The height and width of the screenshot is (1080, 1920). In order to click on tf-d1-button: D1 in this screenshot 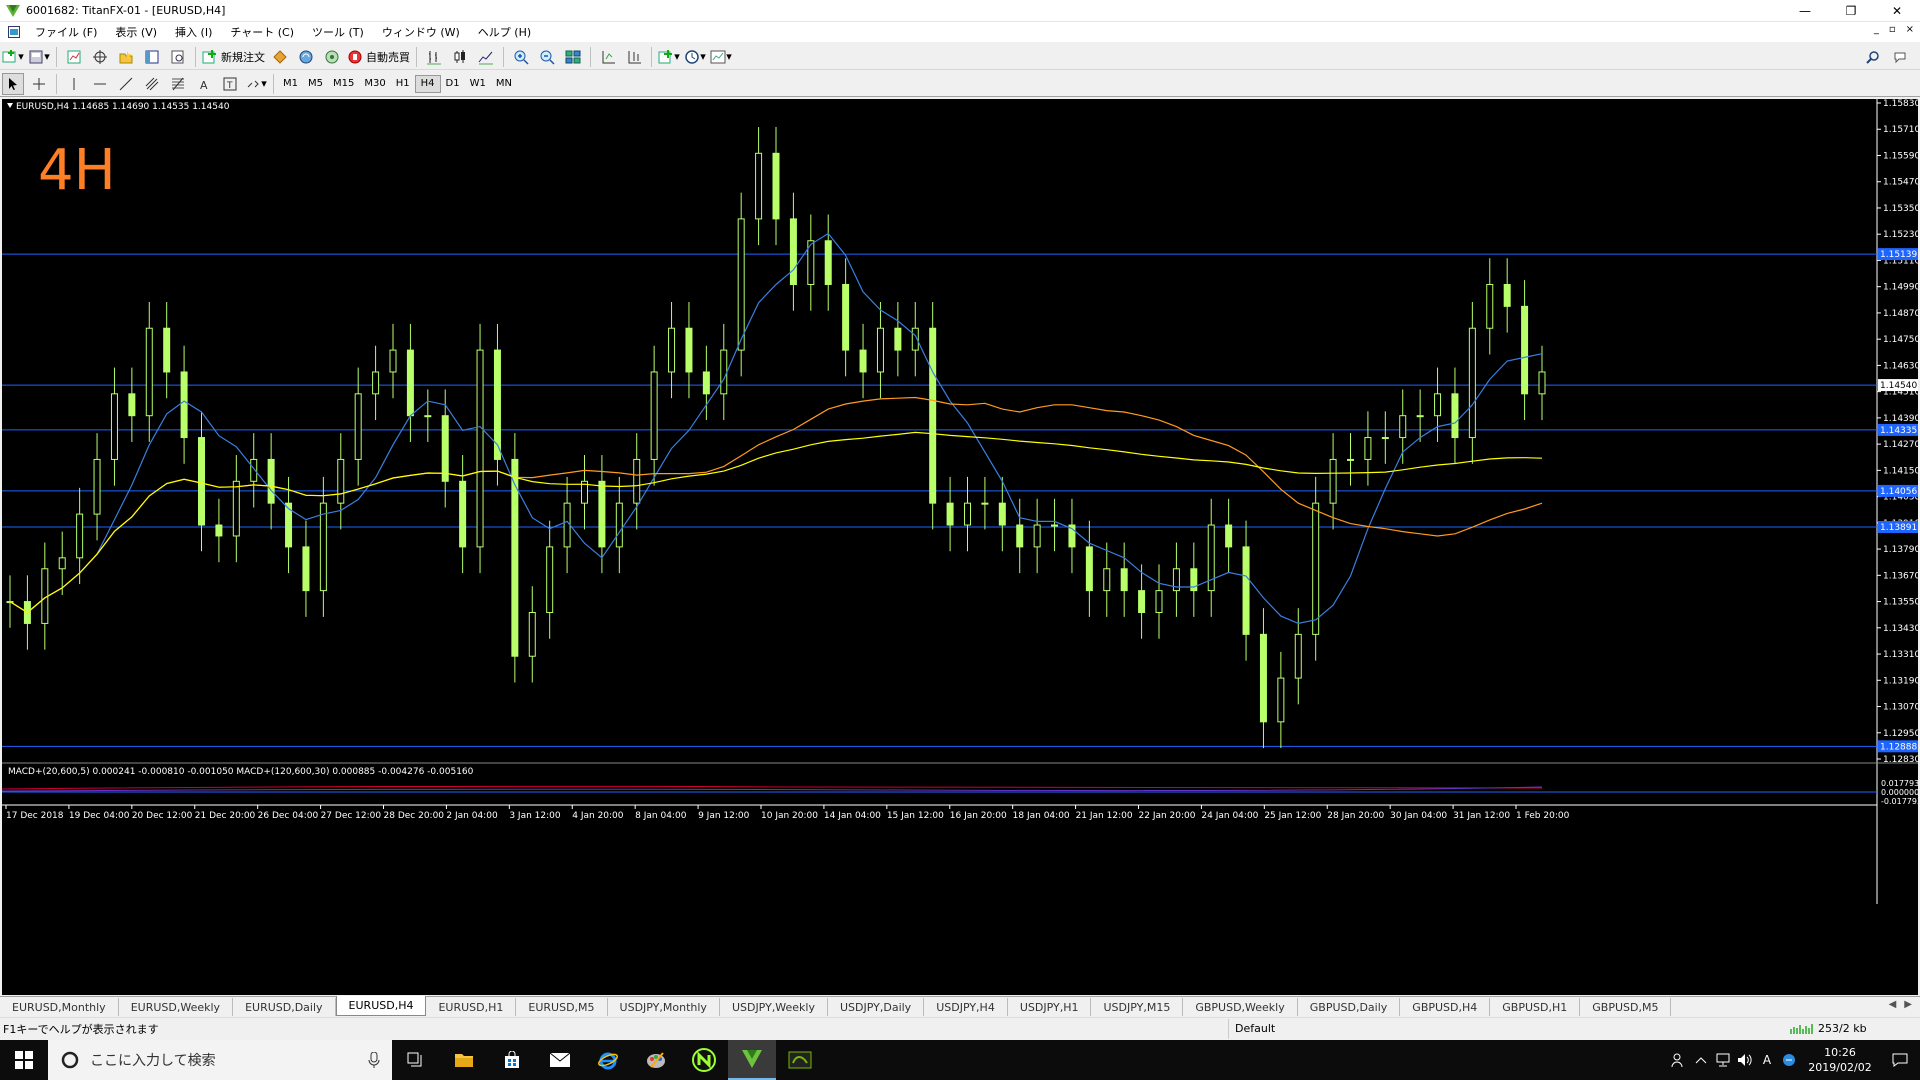, I will do `click(453, 84)`.